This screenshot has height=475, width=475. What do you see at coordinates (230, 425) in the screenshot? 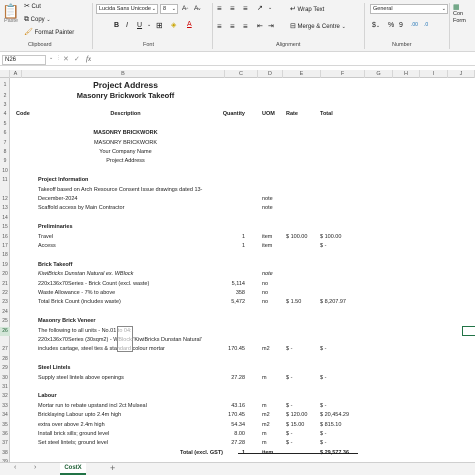
I see `cell-c: 54.34` at bounding box center [230, 425].